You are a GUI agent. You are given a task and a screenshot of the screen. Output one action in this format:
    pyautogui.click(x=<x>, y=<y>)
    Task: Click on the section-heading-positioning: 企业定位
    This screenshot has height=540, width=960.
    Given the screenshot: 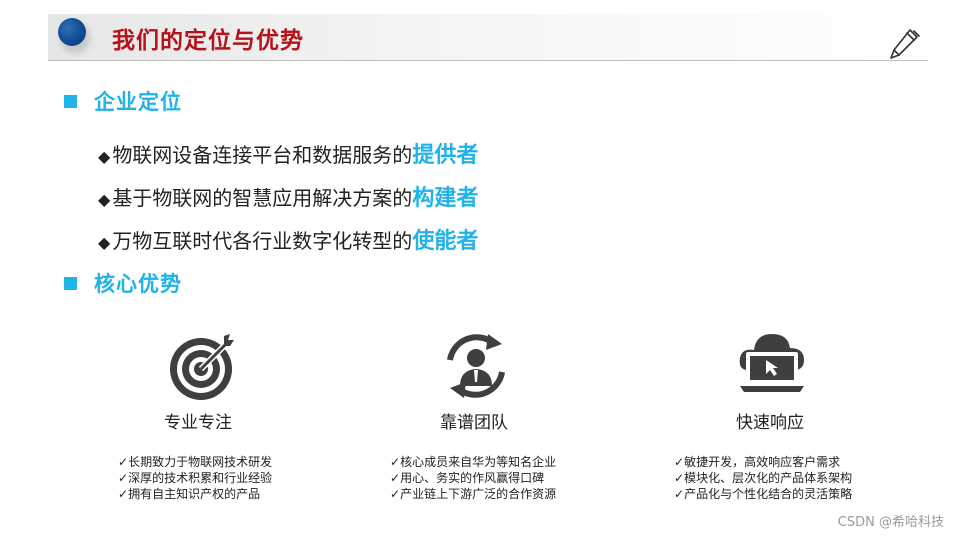 What is the action you would take?
    pyautogui.click(x=123, y=101)
    